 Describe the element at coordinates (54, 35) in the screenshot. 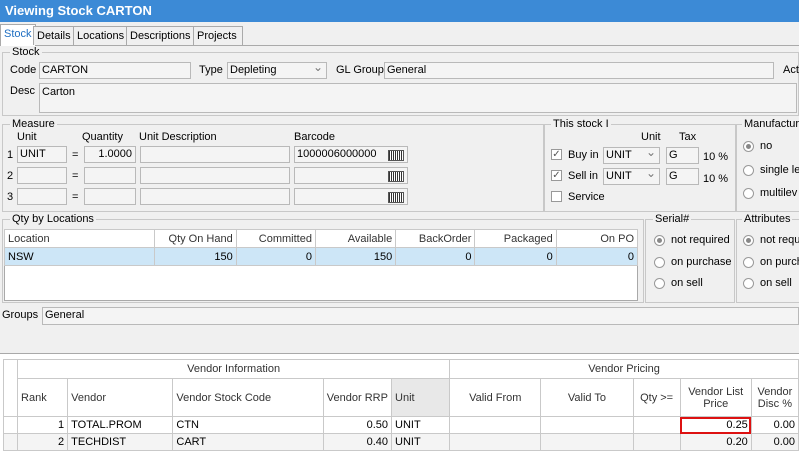

I see `tab-details: Details` at that location.